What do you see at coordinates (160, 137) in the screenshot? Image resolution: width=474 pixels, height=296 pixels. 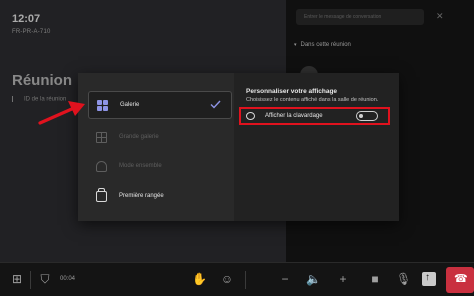 I see `view-option-large-gallery: Grande galerie` at bounding box center [160, 137].